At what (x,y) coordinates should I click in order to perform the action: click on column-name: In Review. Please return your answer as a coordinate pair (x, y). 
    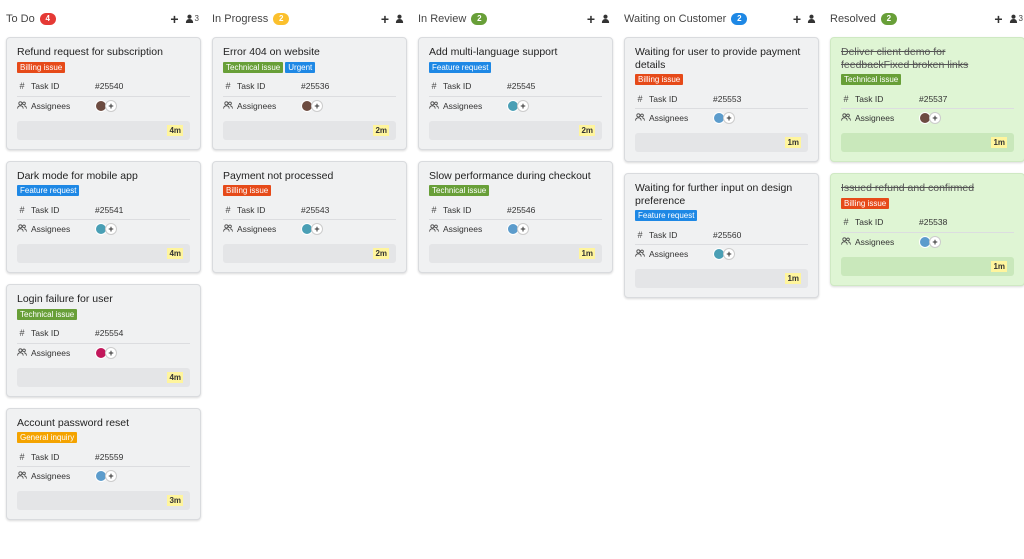
    Looking at the image, I should click on (442, 18).